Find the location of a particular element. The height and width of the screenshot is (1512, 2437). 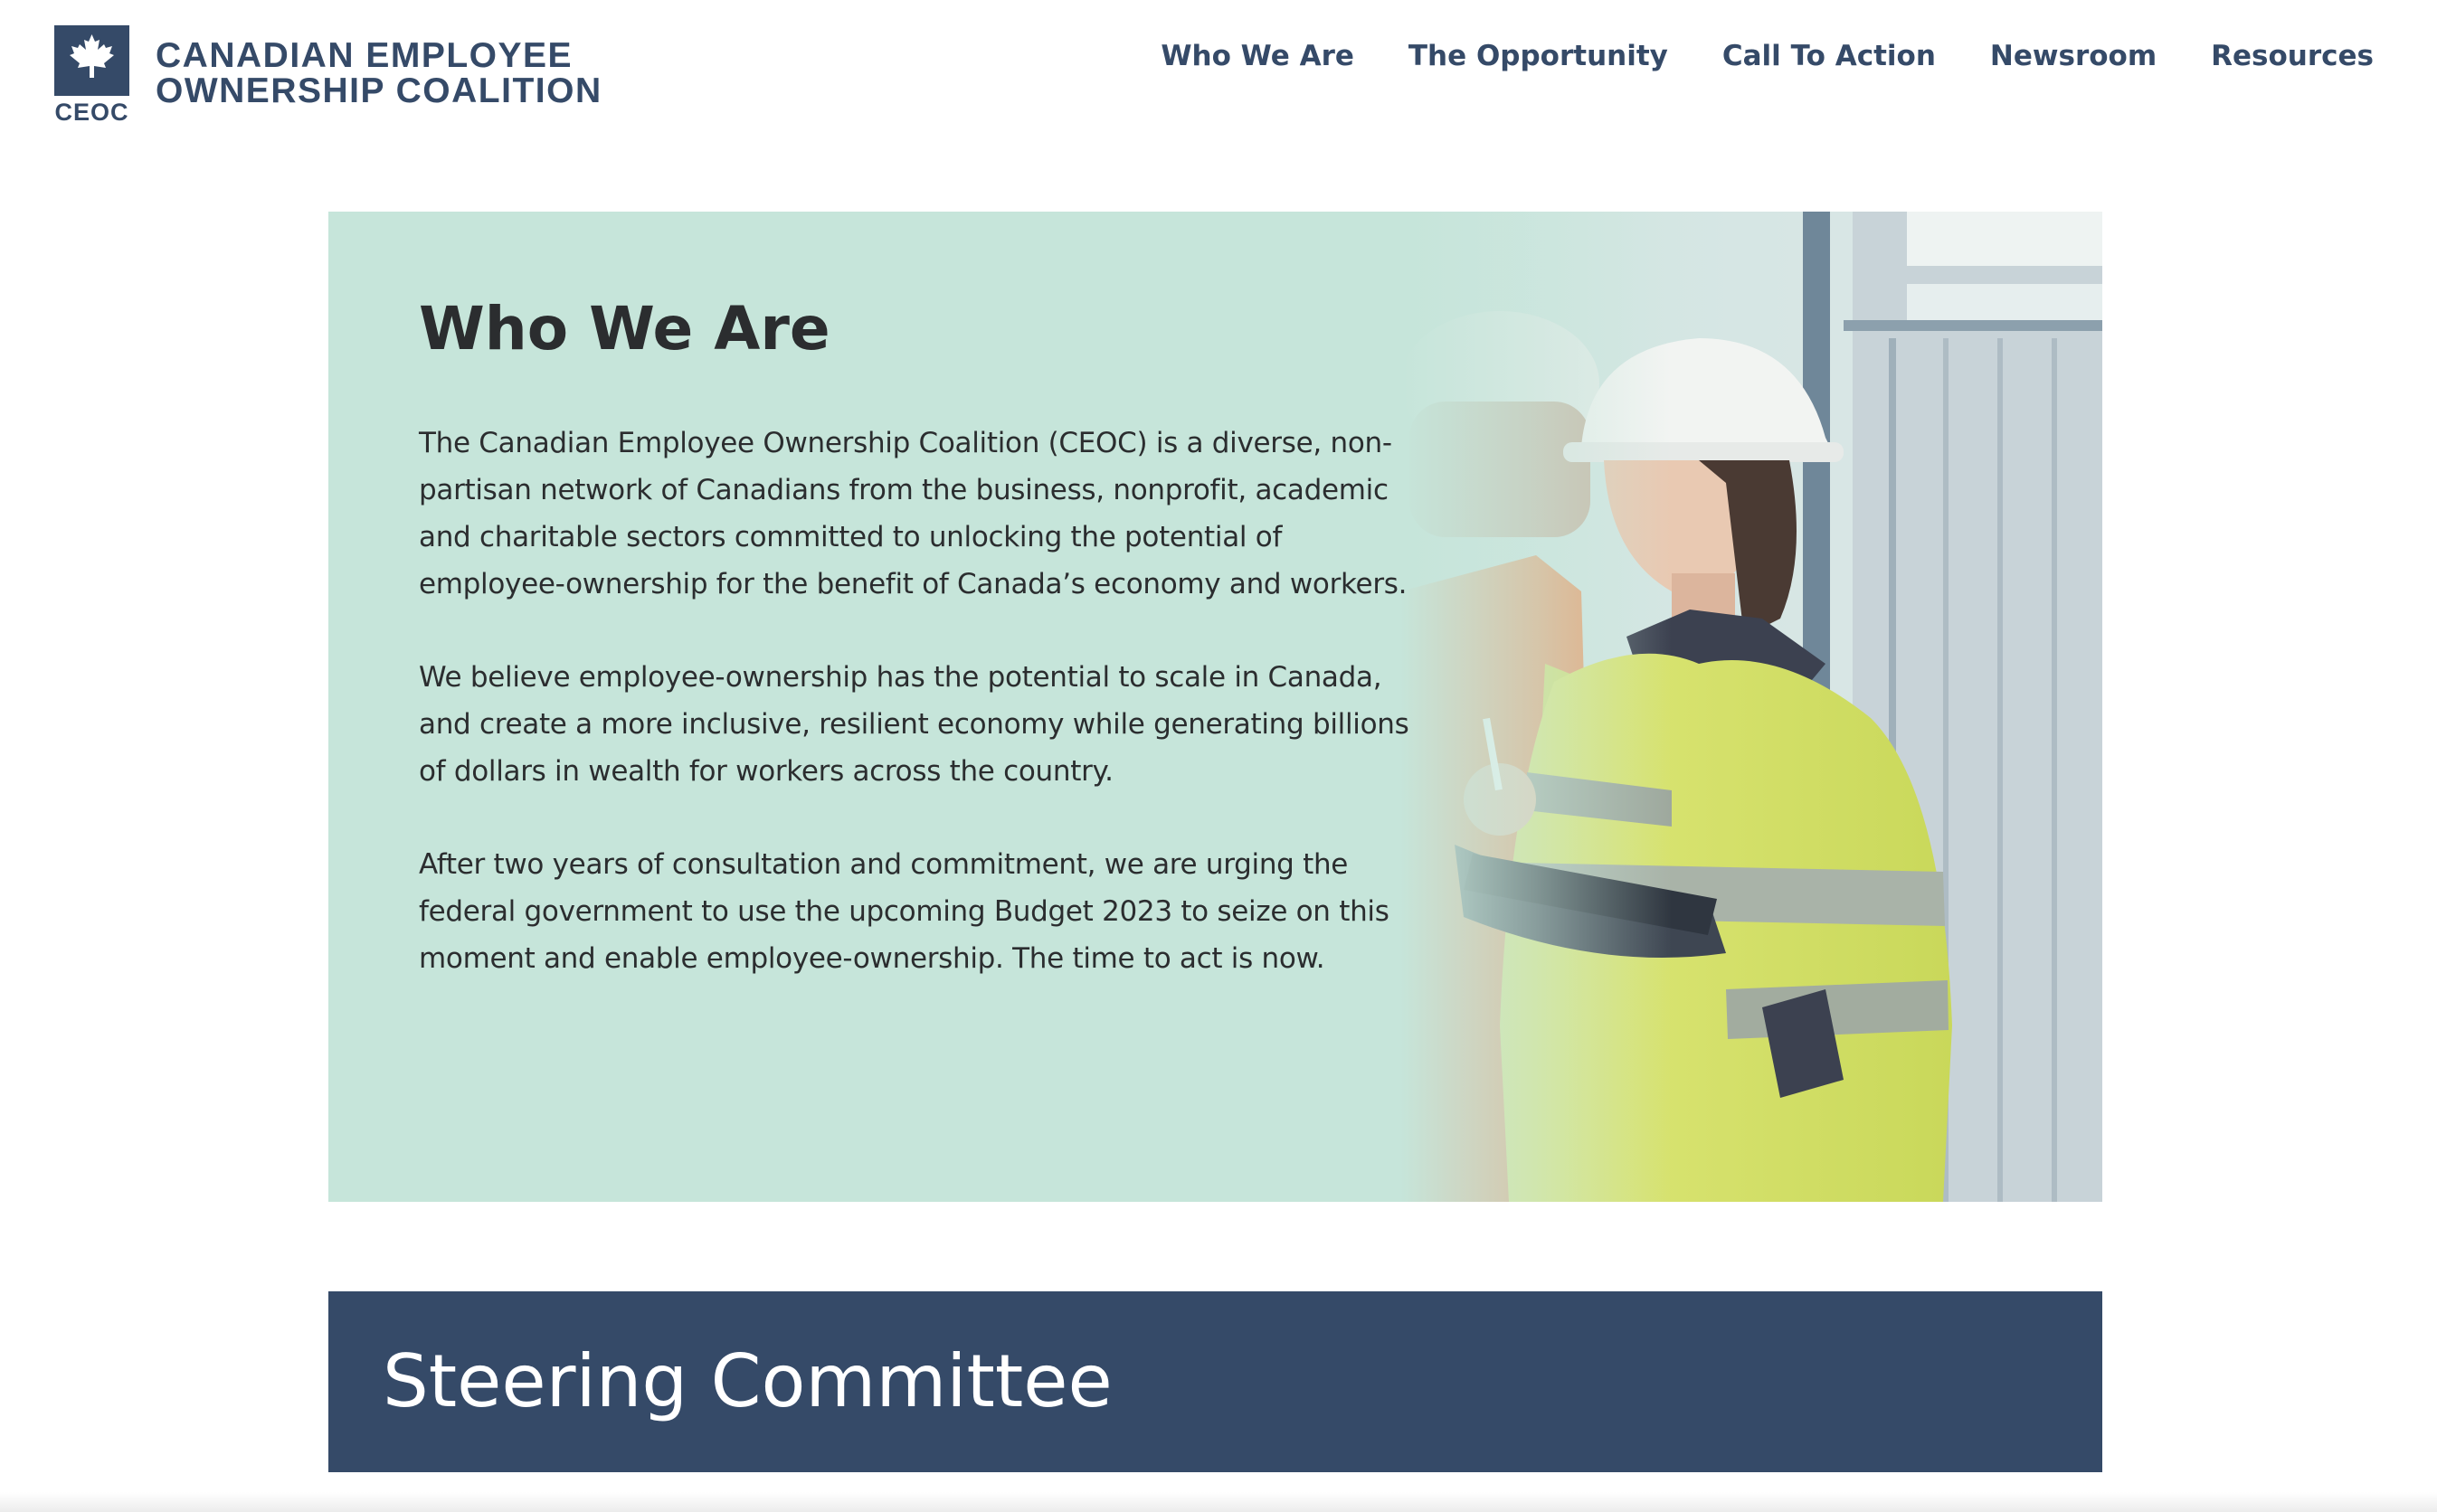

steering-committee-heading: Steering Committee is located at coordinates (748, 1381).